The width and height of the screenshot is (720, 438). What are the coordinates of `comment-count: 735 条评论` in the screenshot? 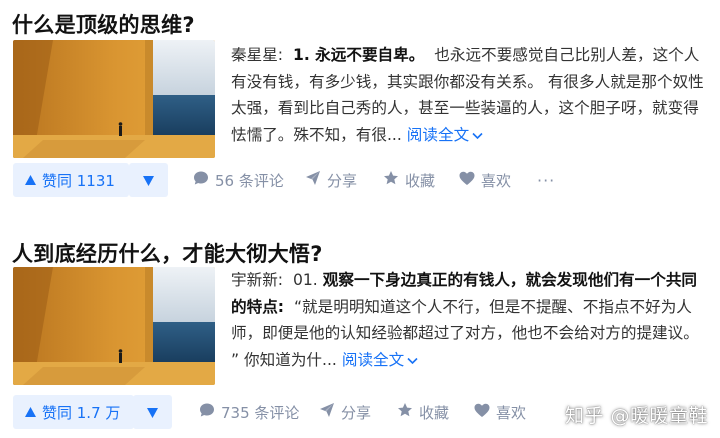 It's located at (260, 412).